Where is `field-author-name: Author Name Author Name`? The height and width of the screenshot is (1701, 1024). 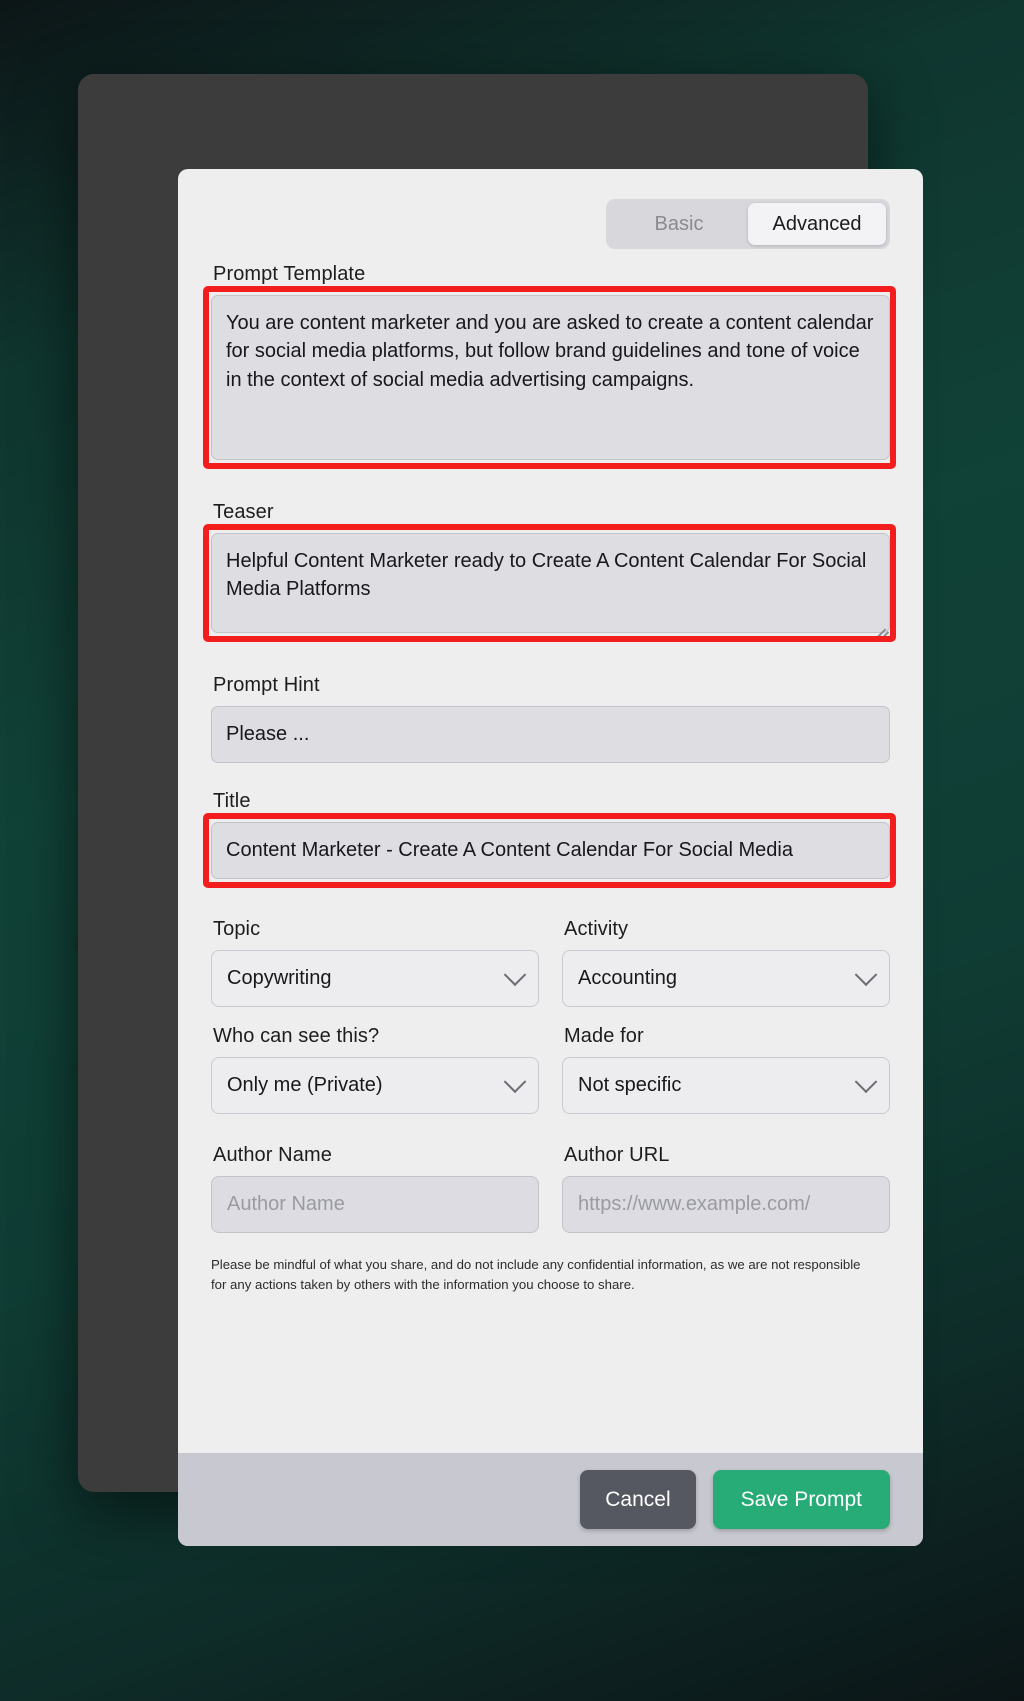 field-author-name: Author Name Author Name is located at coordinates (375, 1188).